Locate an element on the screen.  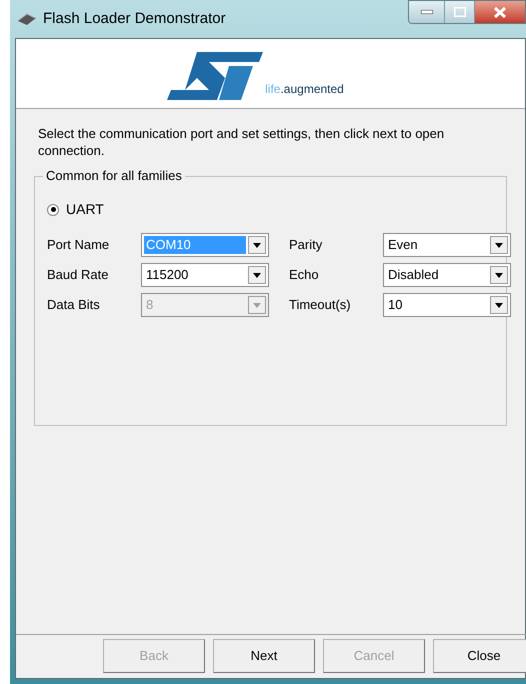
field-label: Port Name is located at coordinates (78, 245).